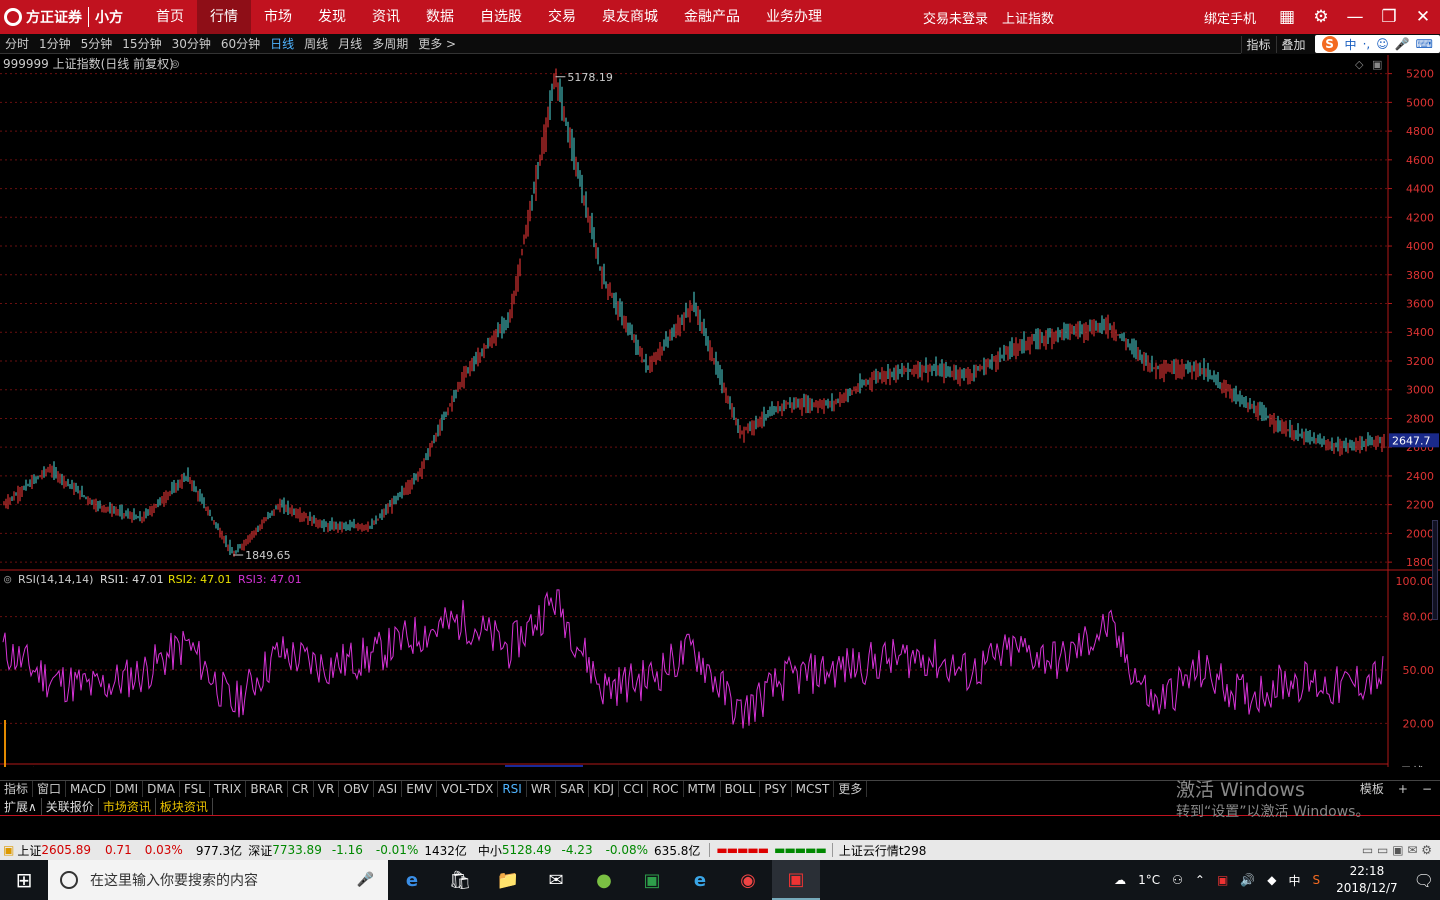 The width and height of the screenshot is (1440, 900). I want to click on mail-icon: ✉, so click(556, 880).